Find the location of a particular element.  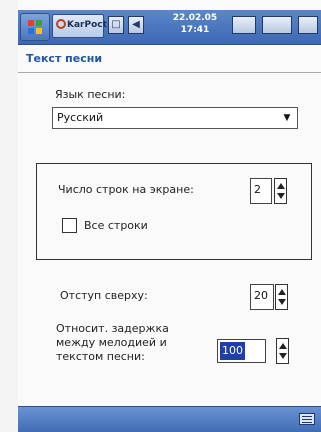

all-lines-checkbox is located at coordinates (69, 225).